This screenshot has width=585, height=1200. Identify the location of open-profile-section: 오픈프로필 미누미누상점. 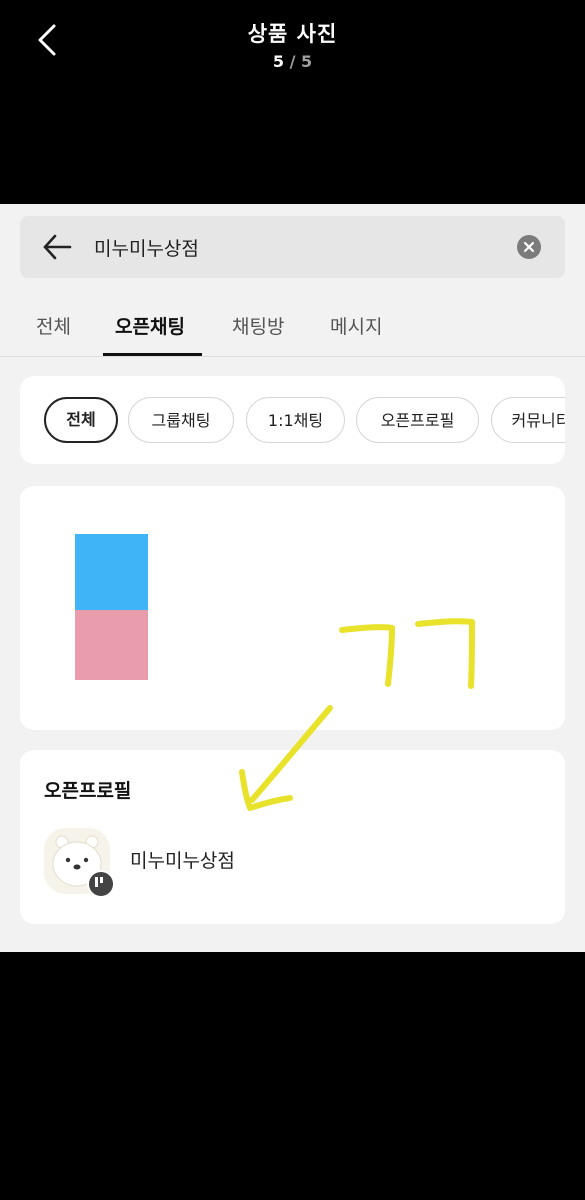
(292, 837).